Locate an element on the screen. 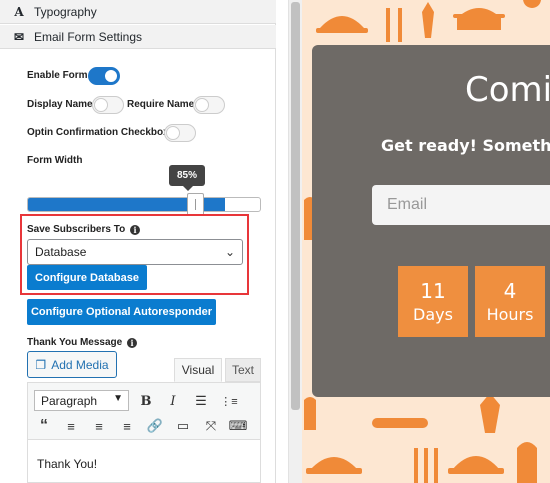 The height and width of the screenshot is (483, 550). format-select-value: Paragraph is located at coordinates (69, 400).